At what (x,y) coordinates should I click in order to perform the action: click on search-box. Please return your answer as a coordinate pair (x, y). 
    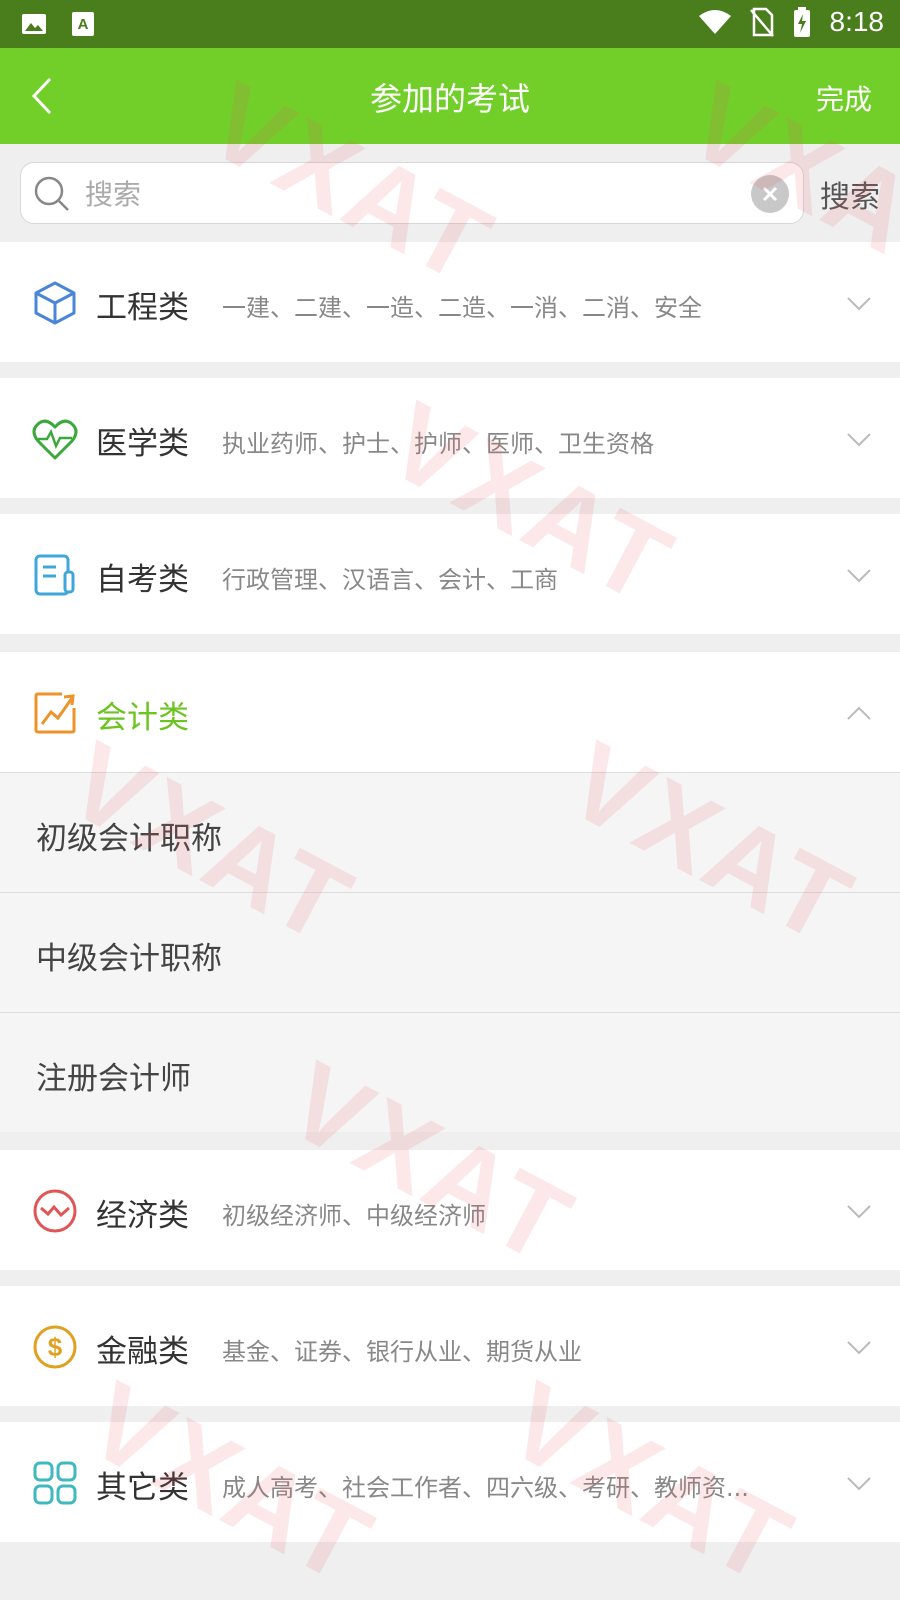
    Looking at the image, I should click on (412, 193).